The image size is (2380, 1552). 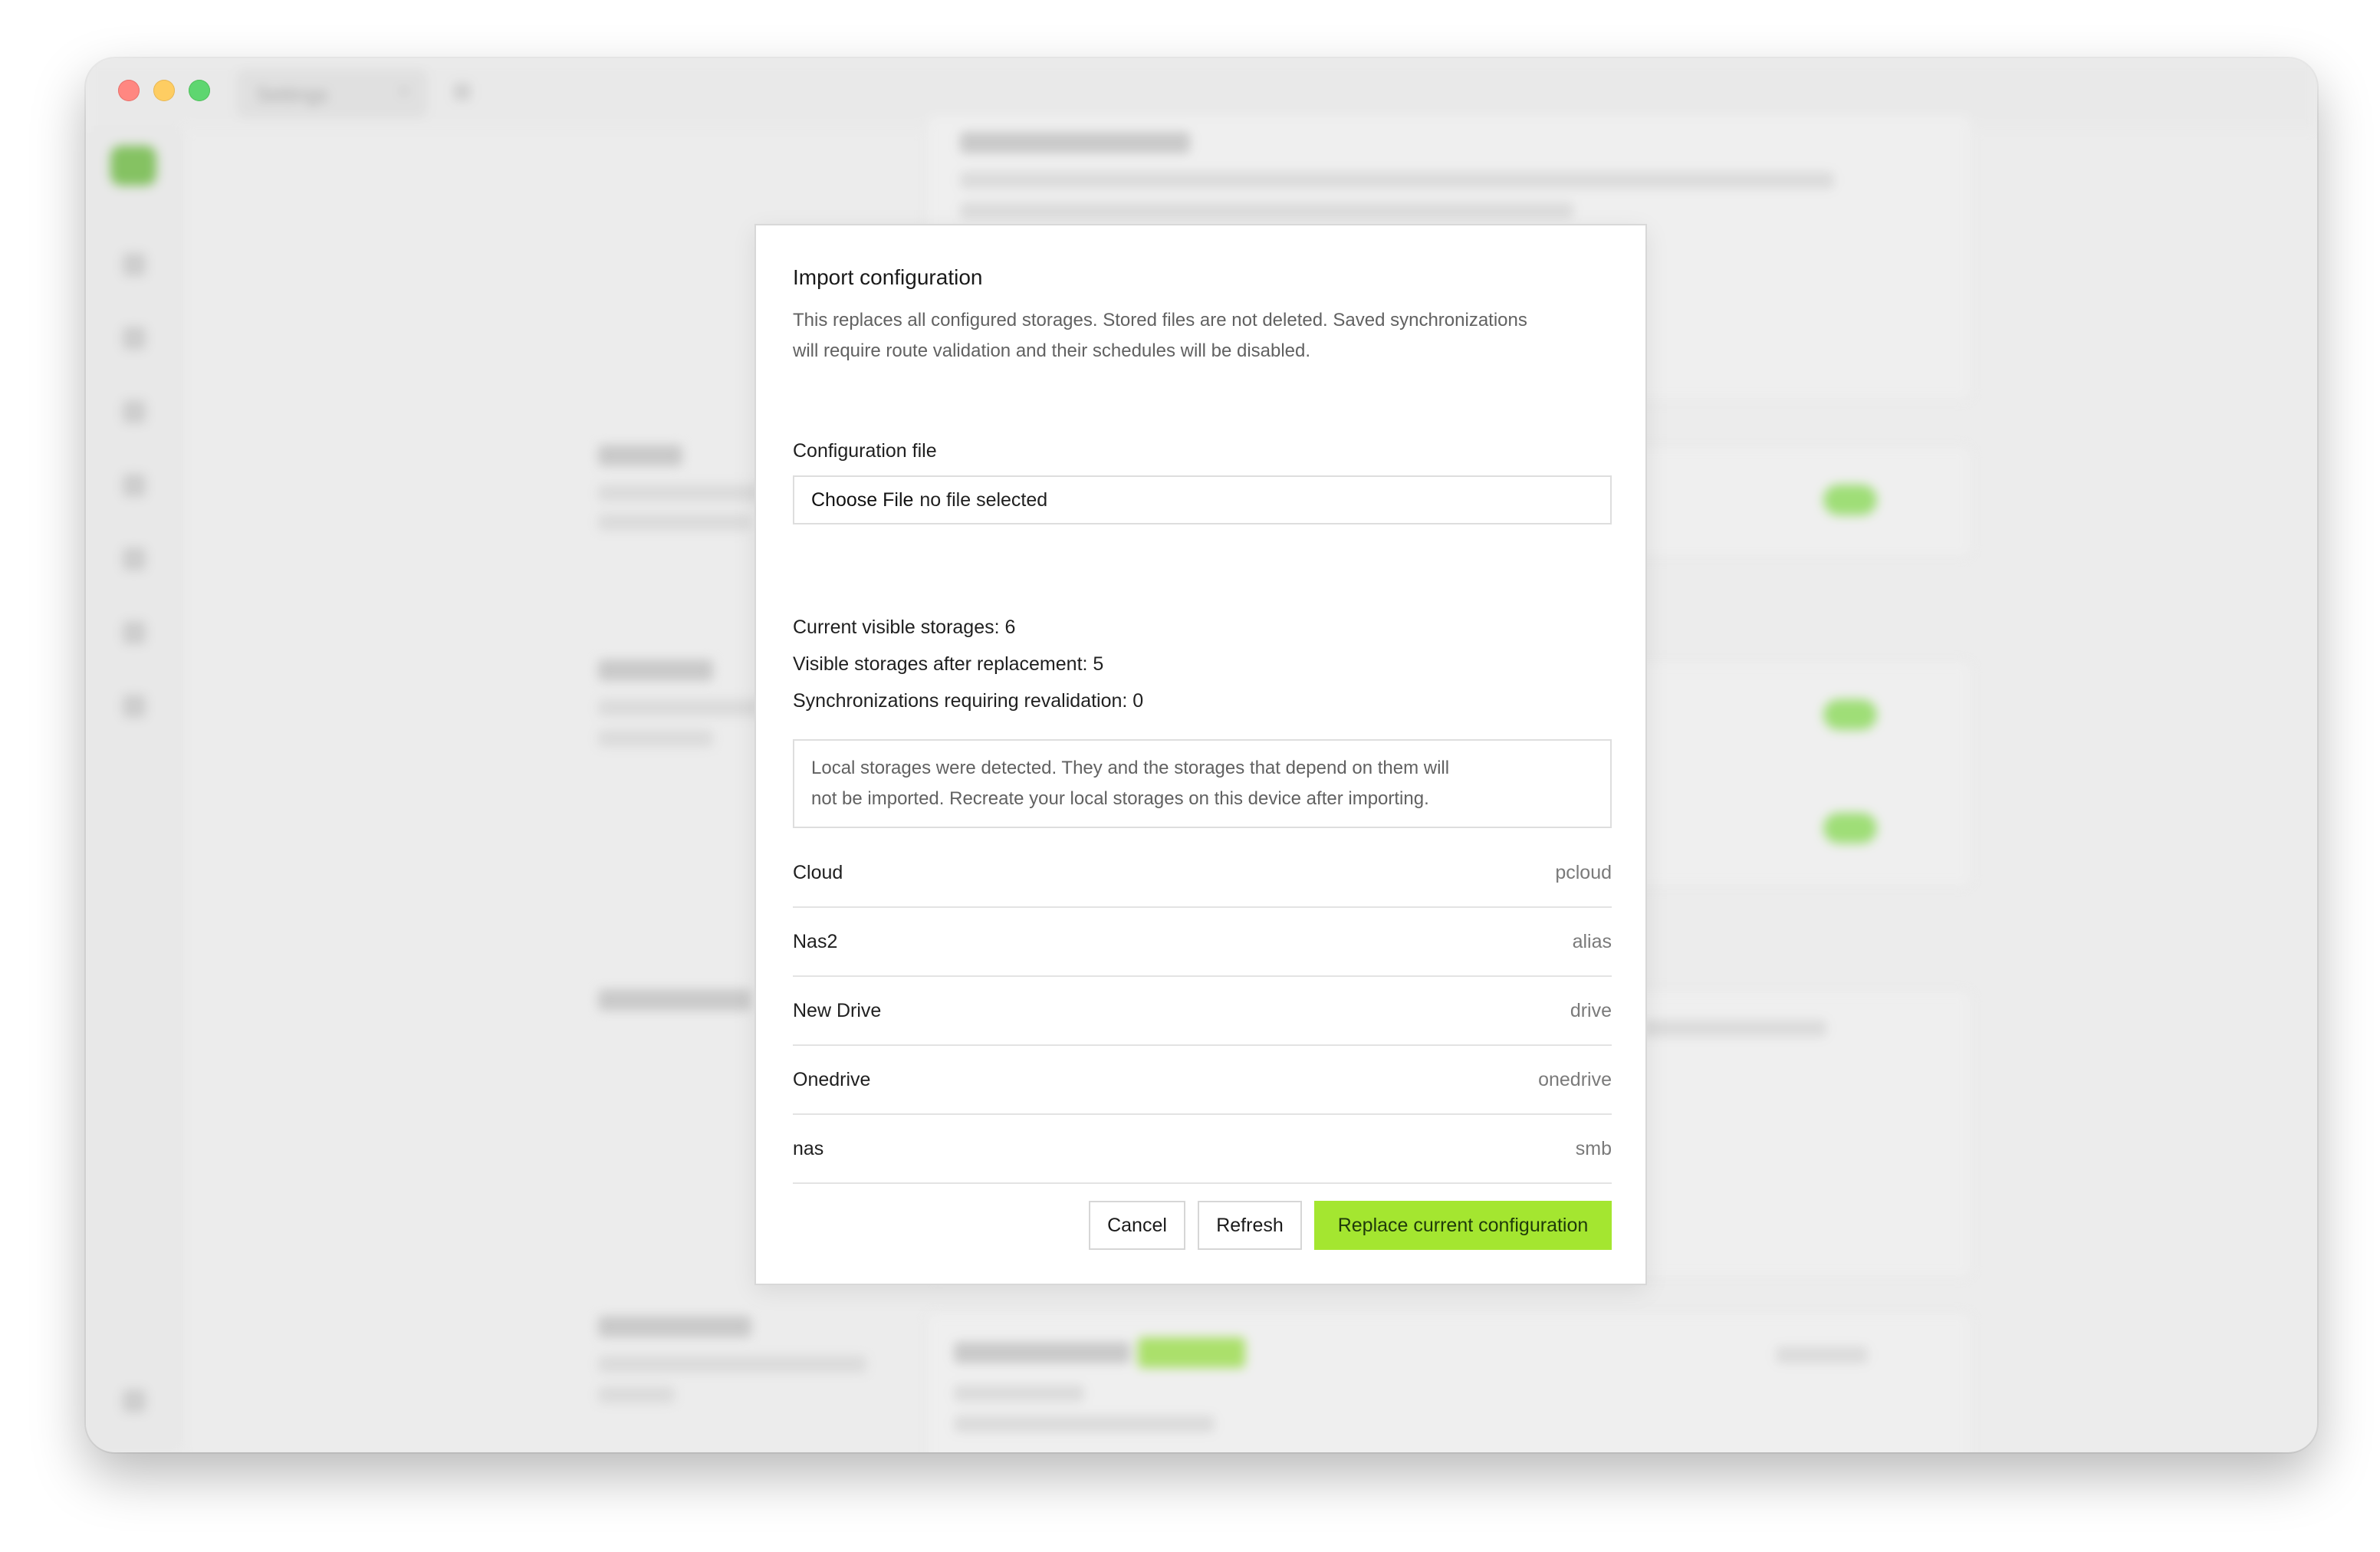 I want to click on refresh-button: Refresh, so click(x=1250, y=1225).